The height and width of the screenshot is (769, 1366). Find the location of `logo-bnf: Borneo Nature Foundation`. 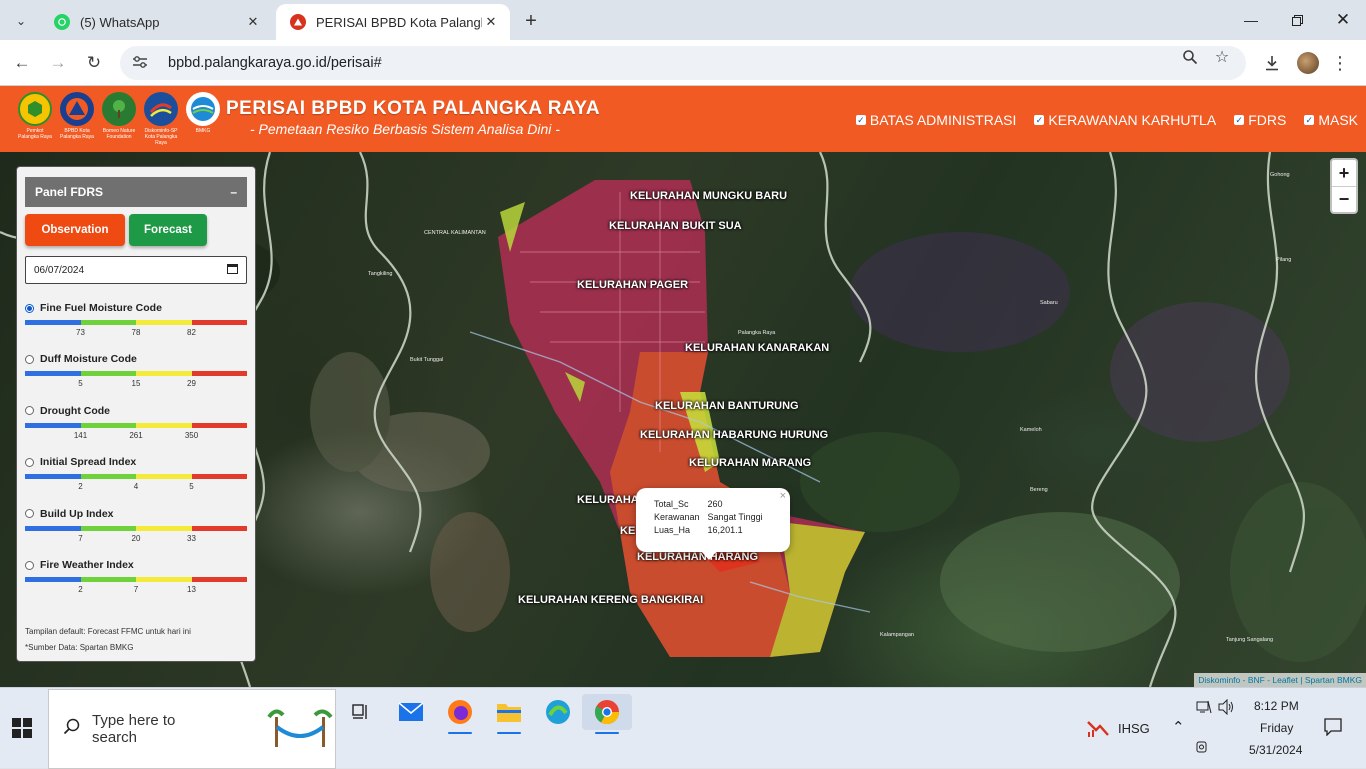

logo-bnf: Borneo Nature Foundation is located at coordinates (119, 119).